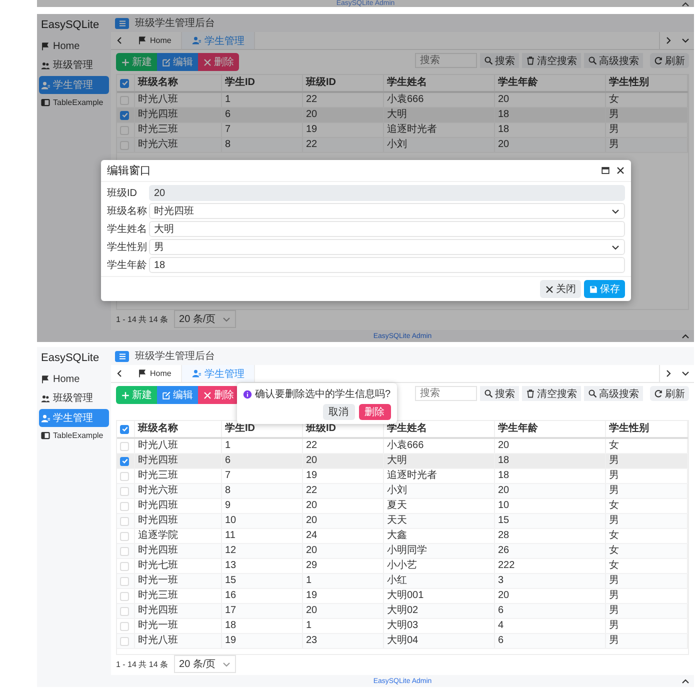 The width and height of the screenshot is (700, 690). Describe the element at coordinates (501, 625) in the screenshot. I see `table-cell: 4` at that location.